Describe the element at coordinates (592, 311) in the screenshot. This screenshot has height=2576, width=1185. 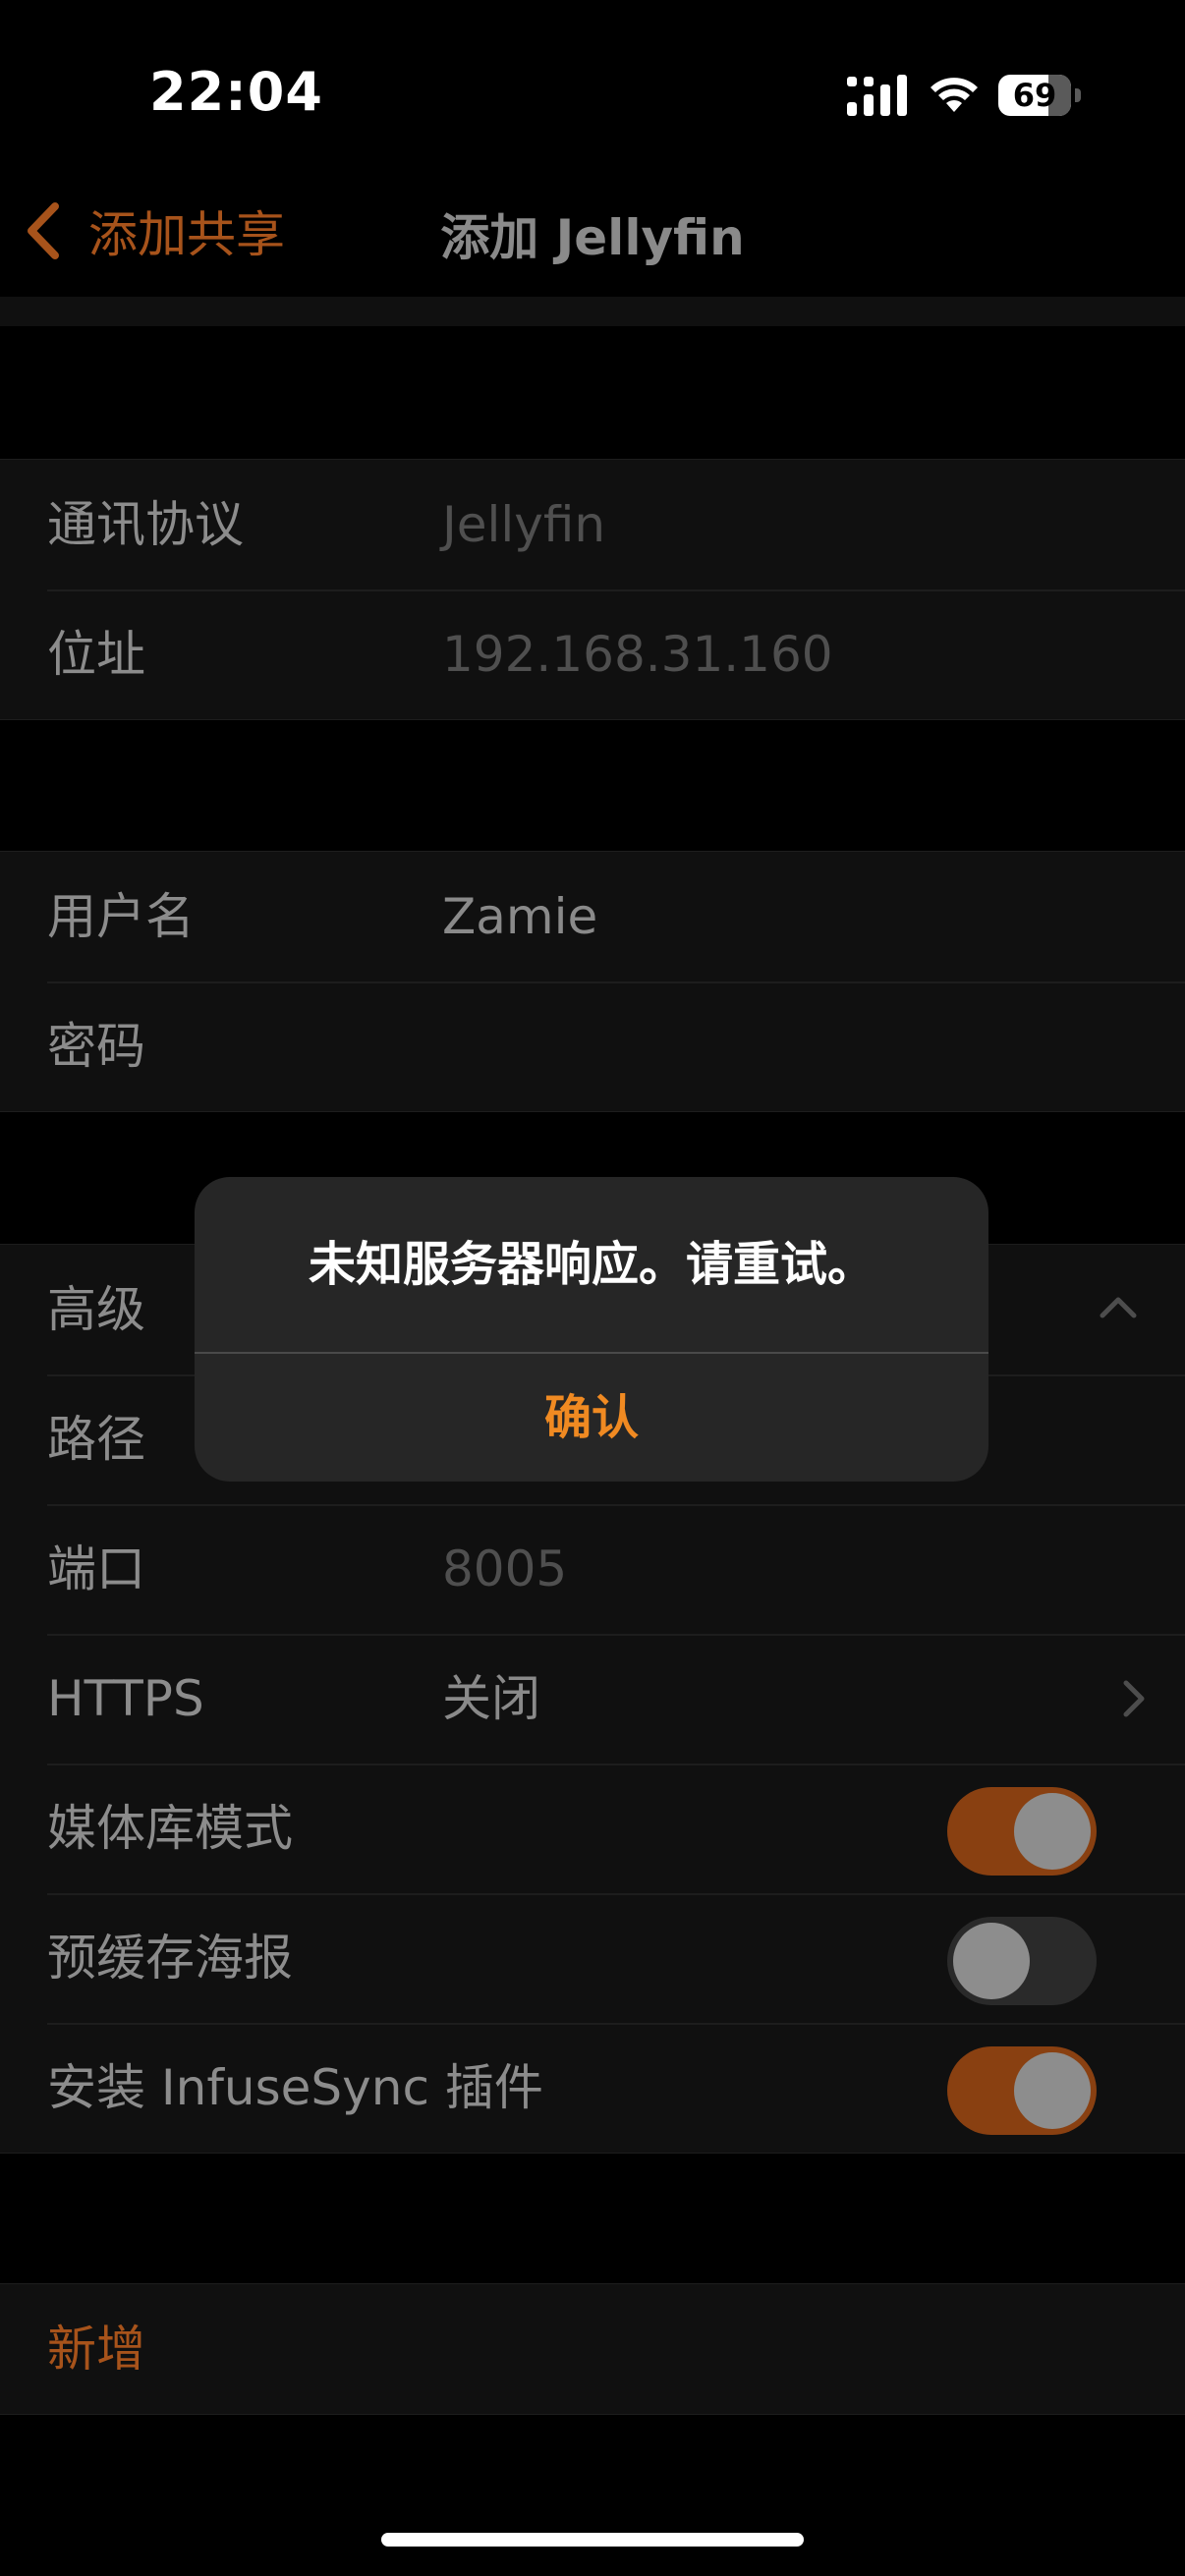
I see `nav-separator-strip` at that location.